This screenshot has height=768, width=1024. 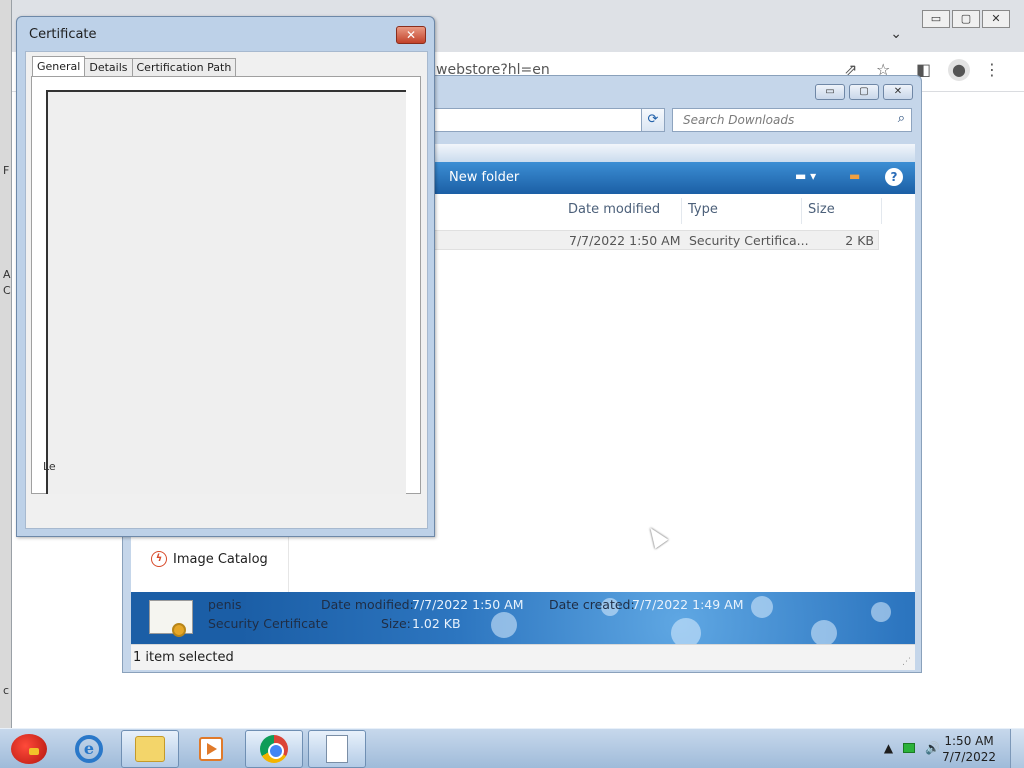 What do you see at coordinates (688, 604) in the screenshot?
I see `details-date-created-value: 7/7/2022 1:49 AM` at bounding box center [688, 604].